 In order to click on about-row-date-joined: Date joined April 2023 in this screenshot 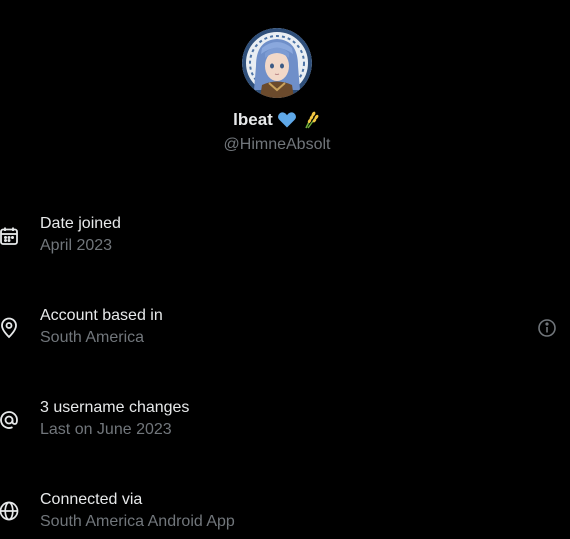, I will do `click(285, 239)`.